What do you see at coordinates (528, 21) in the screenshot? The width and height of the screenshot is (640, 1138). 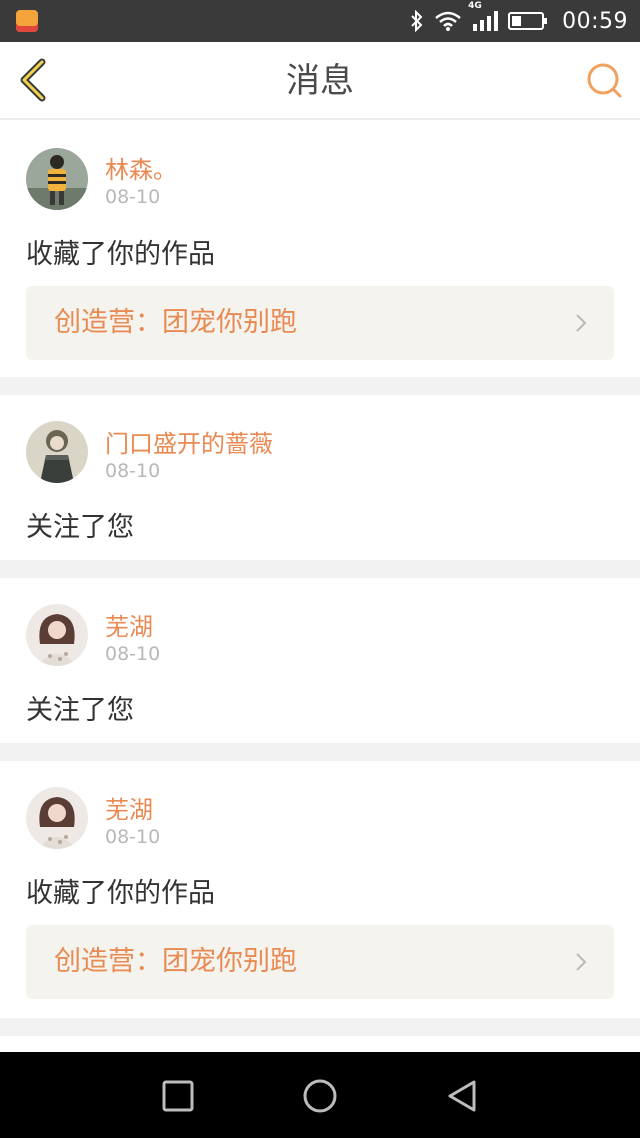 I see `battery-icon` at bounding box center [528, 21].